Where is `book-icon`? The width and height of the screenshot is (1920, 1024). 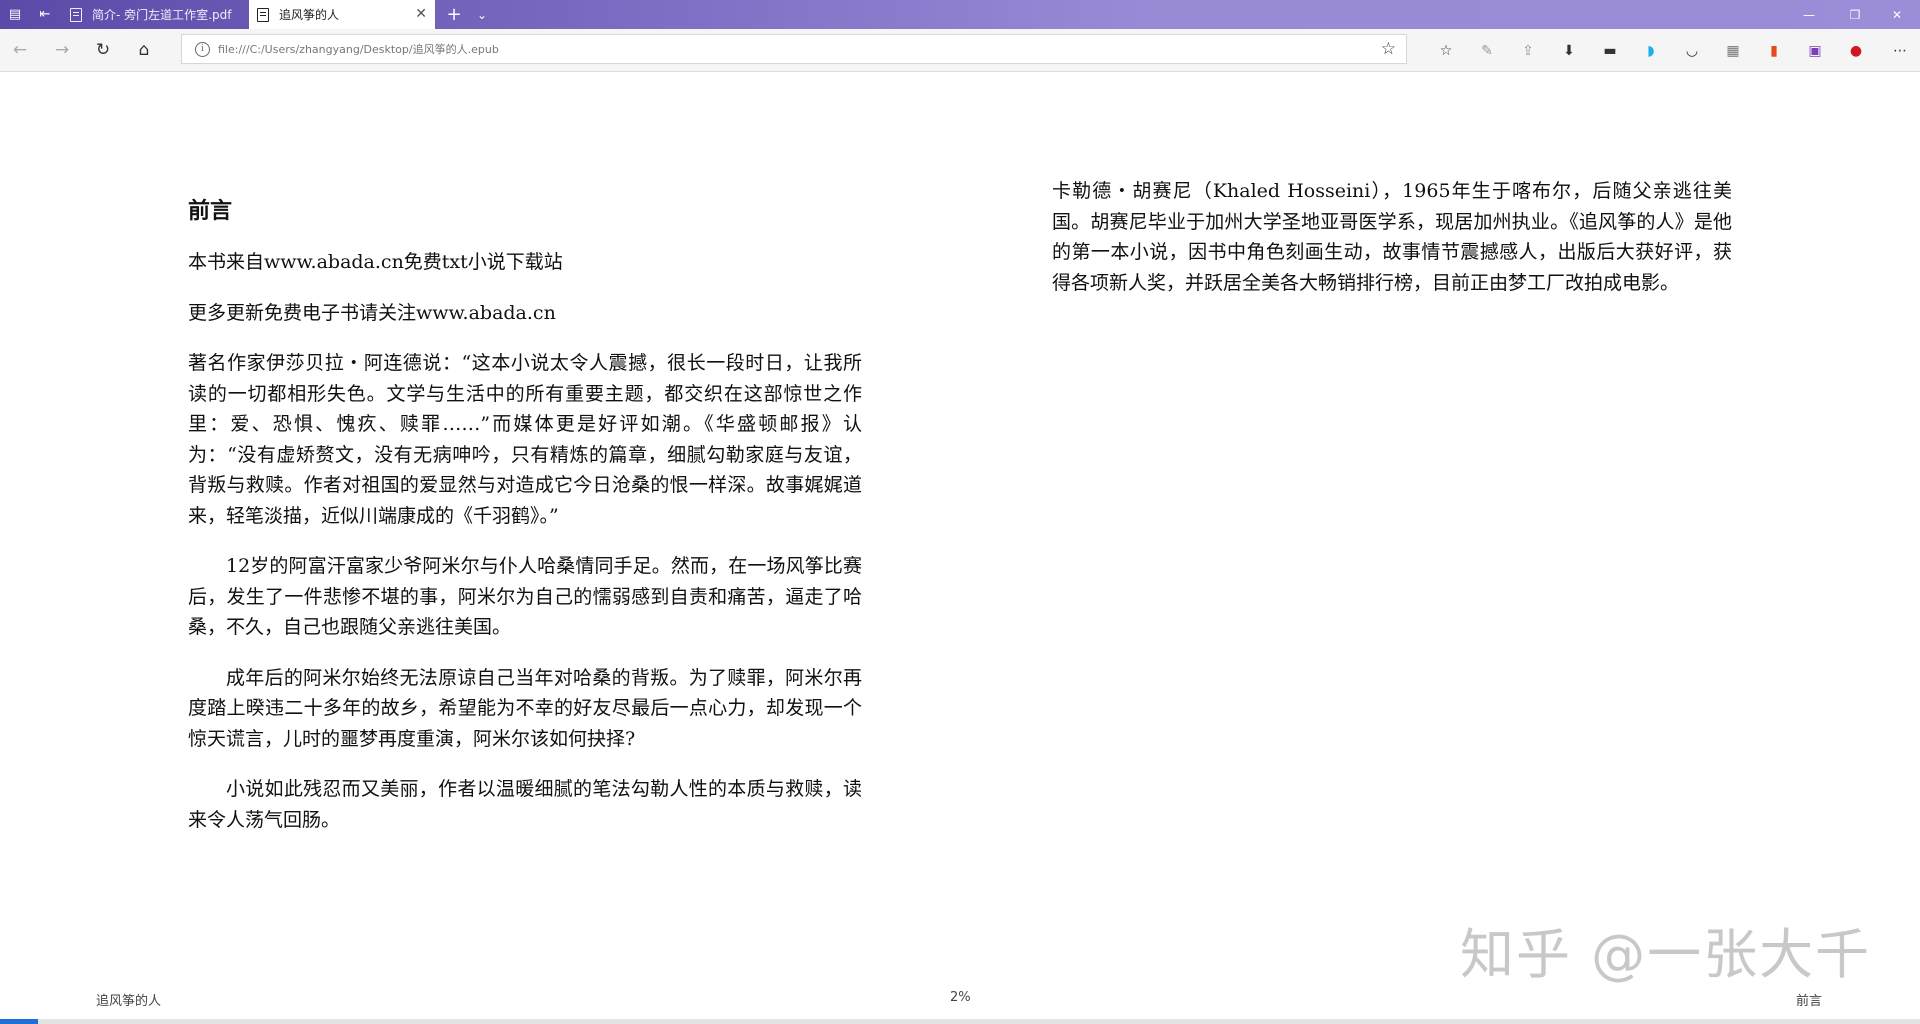
book-icon is located at coordinates (263, 14).